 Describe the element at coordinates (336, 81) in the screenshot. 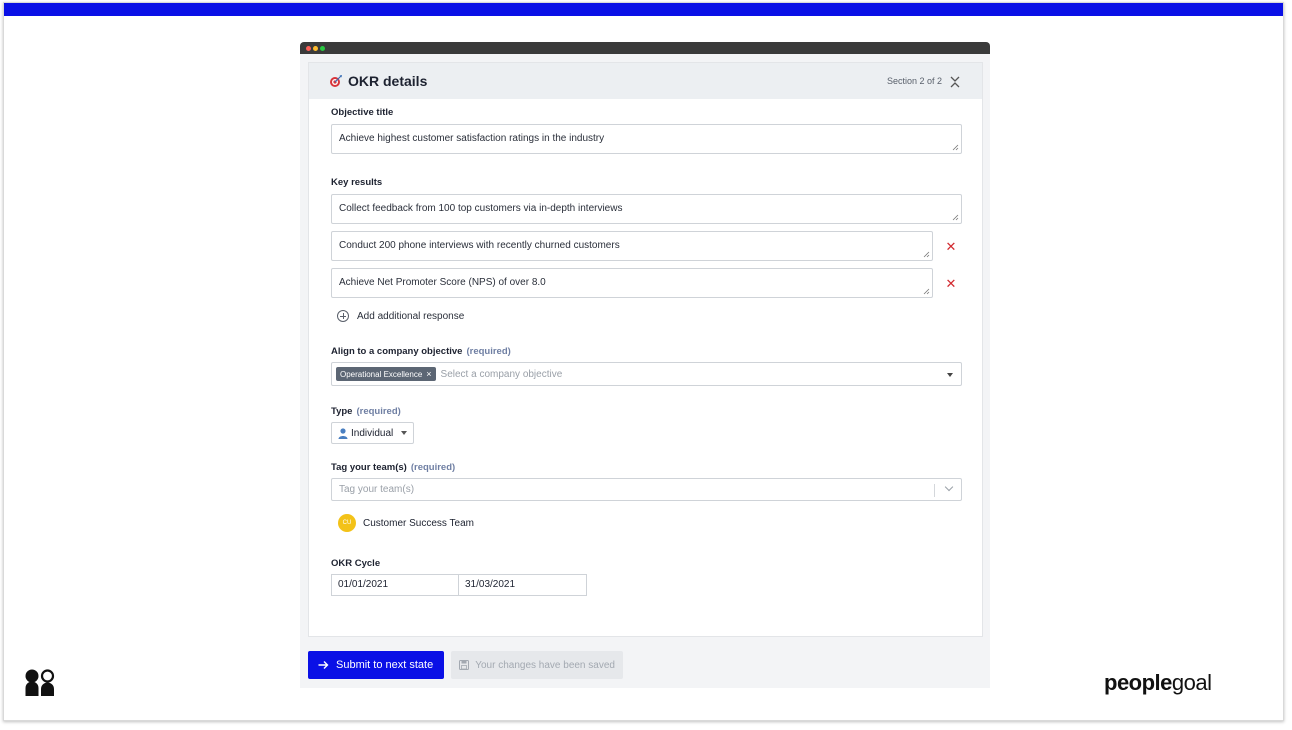

I see `target-icon` at that location.